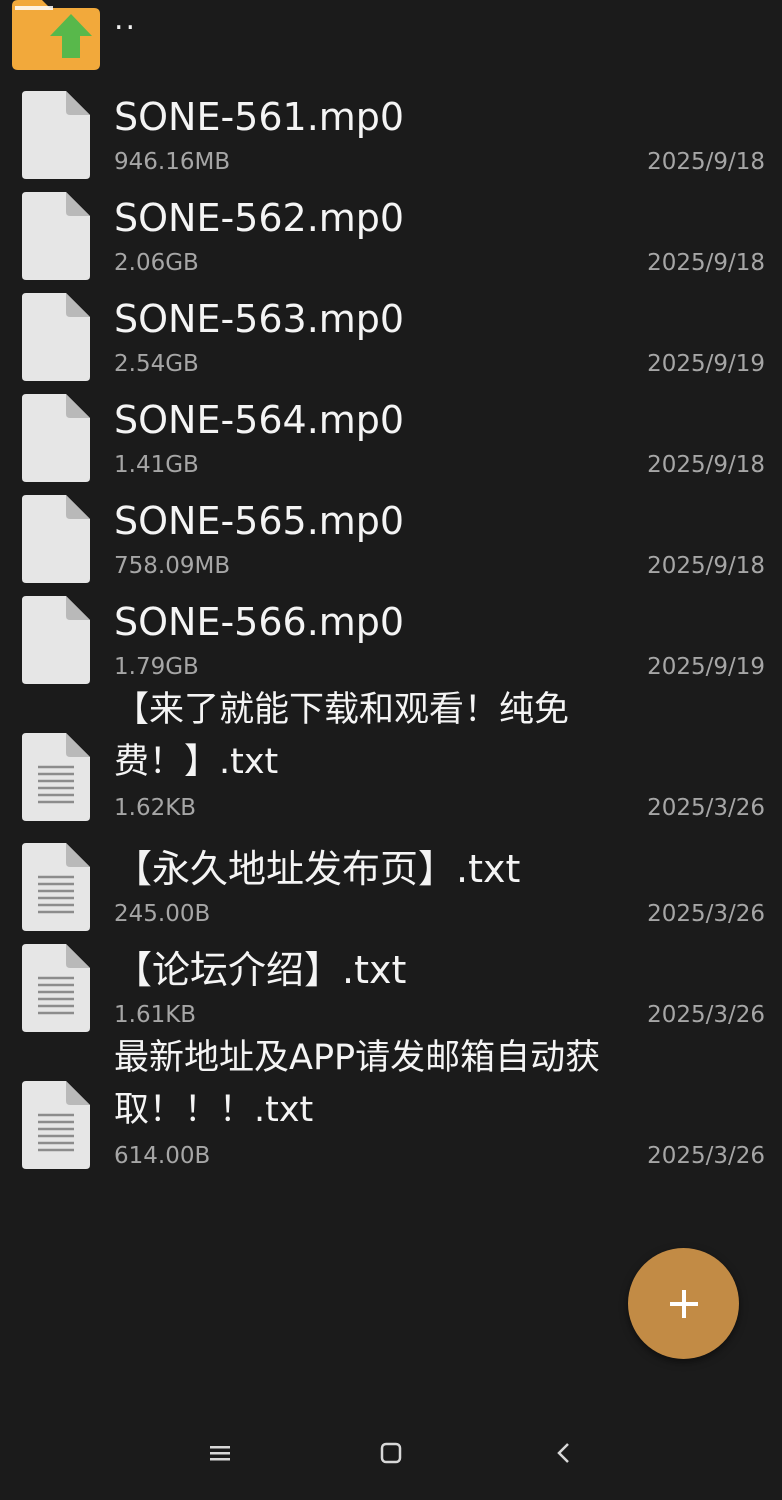 This screenshot has height=1500, width=782. What do you see at coordinates (439, 263) in the screenshot?
I see `file-meta: 2.06GB 2025/9/18` at bounding box center [439, 263].